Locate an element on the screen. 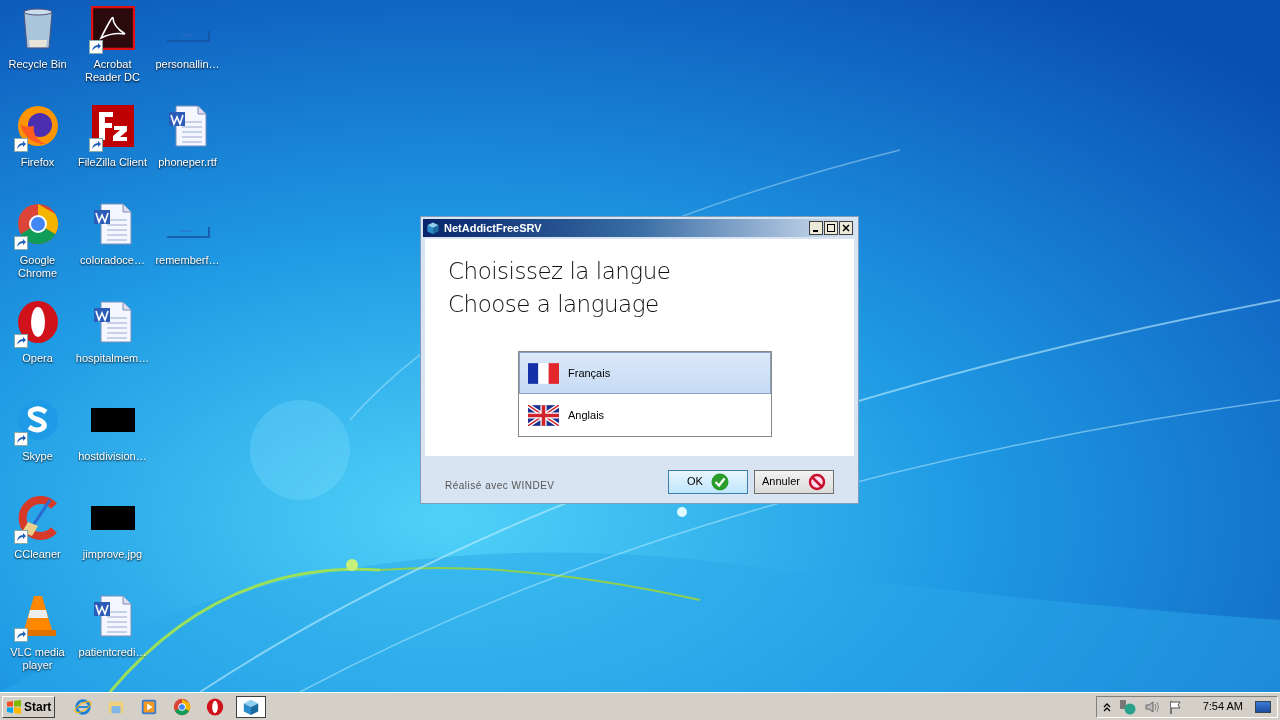 The width and height of the screenshot is (1280, 720). firefox-icon is located at coordinates (37, 126).